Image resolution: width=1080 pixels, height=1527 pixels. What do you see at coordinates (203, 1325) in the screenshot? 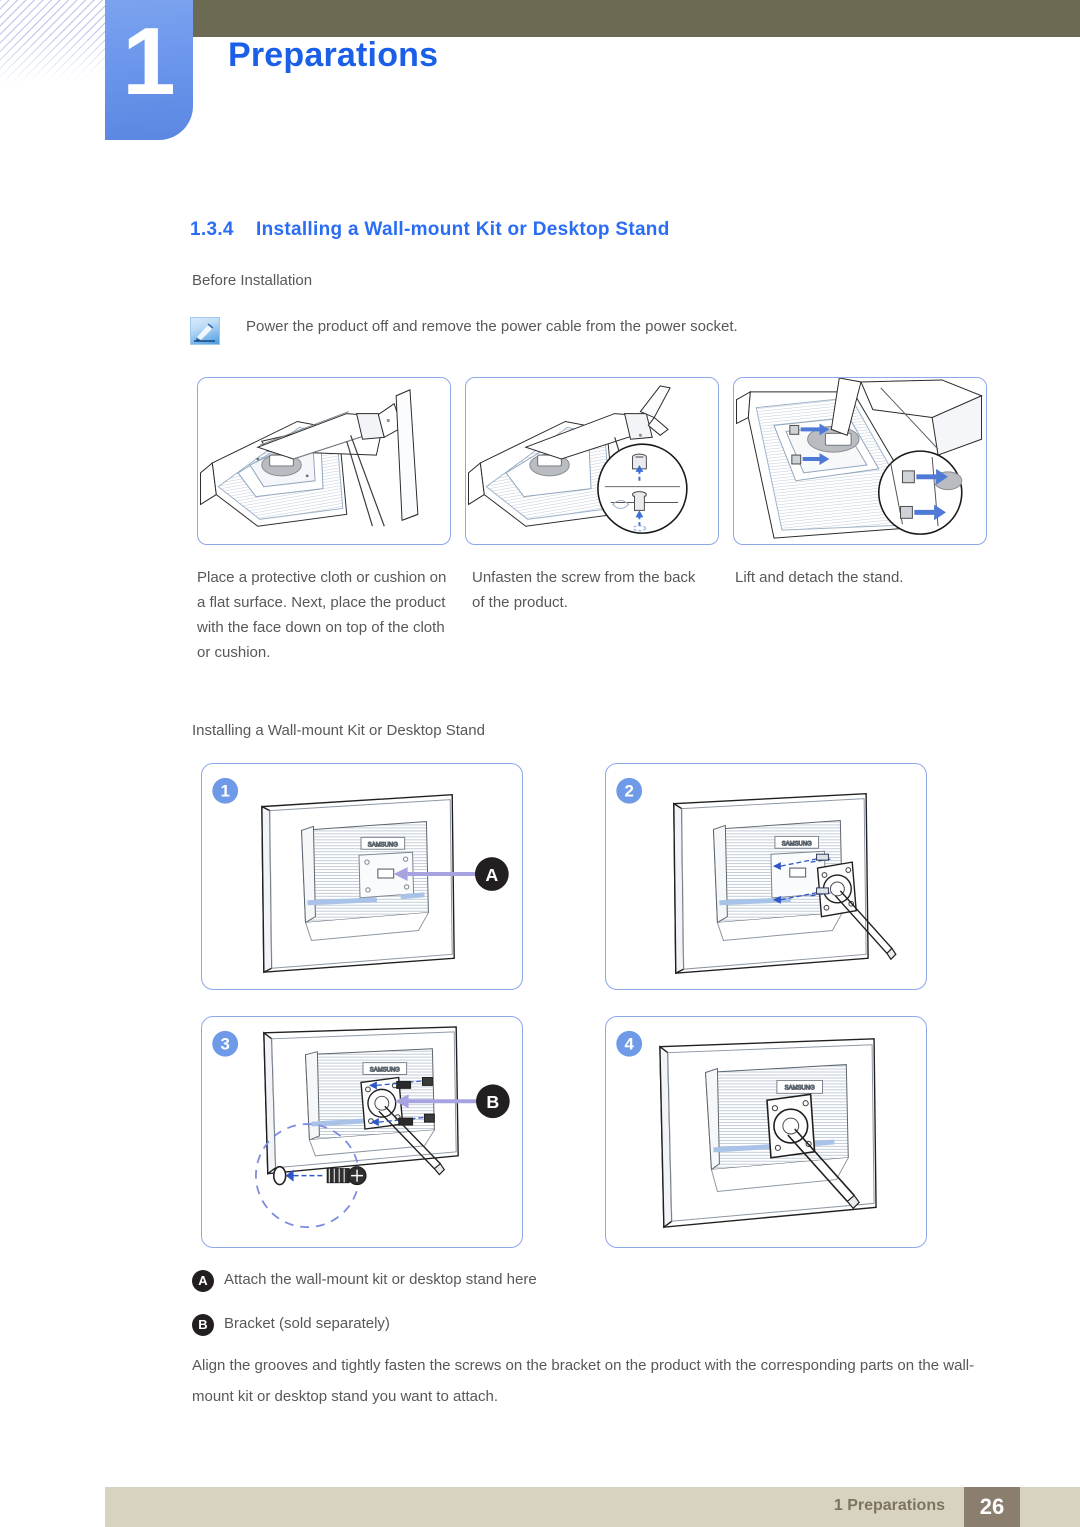
I see `legend-badge-b: B` at bounding box center [203, 1325].